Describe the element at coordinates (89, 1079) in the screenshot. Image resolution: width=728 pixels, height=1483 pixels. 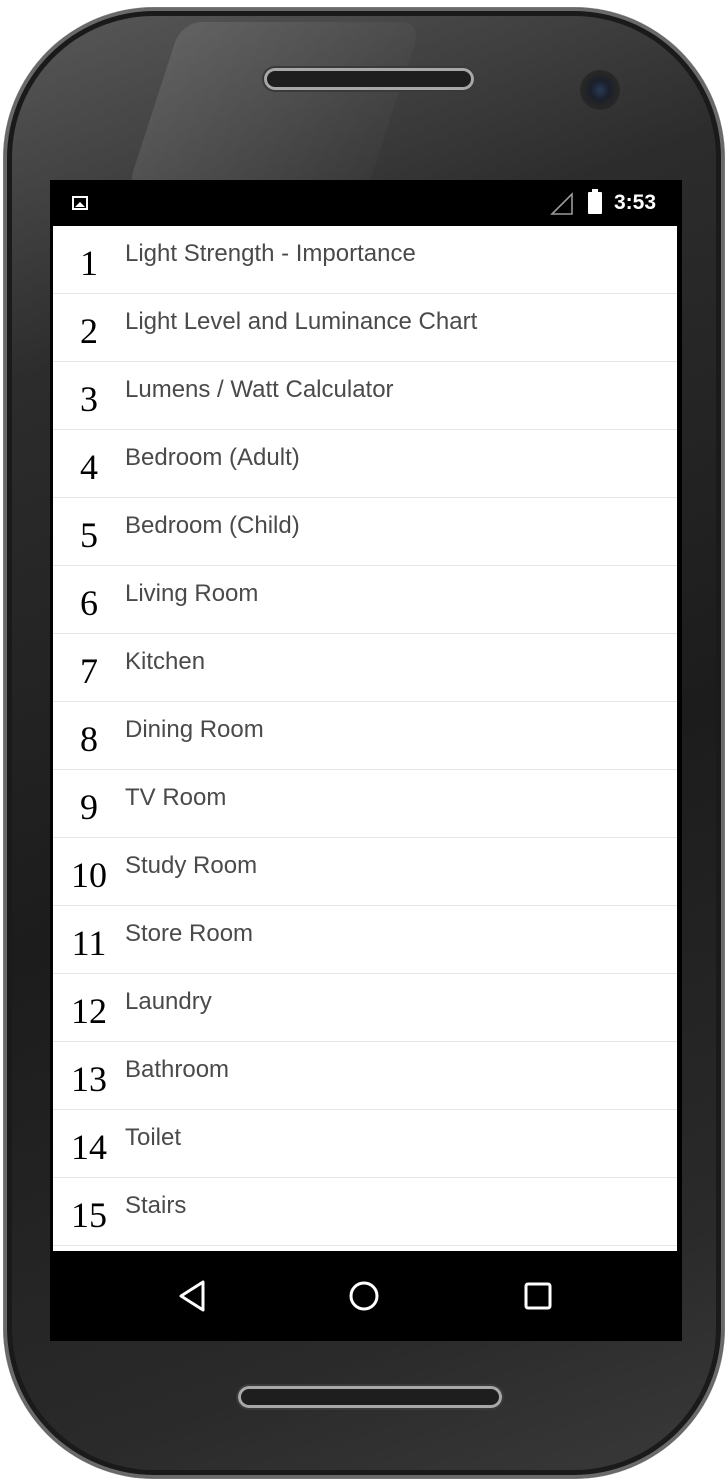
I see `list-item-number: 13` at that location.